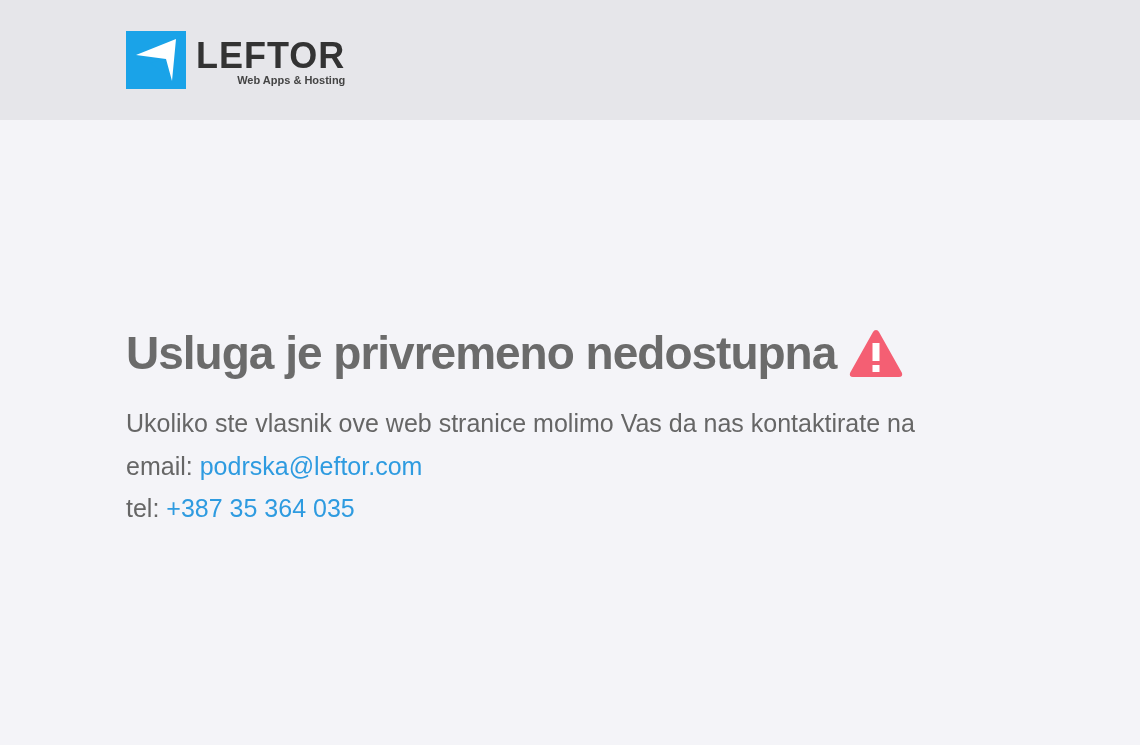  What do you see at coordinates (156, 60) in the screenshot?
I see `logo-icon` at bounding box center [156, 60].